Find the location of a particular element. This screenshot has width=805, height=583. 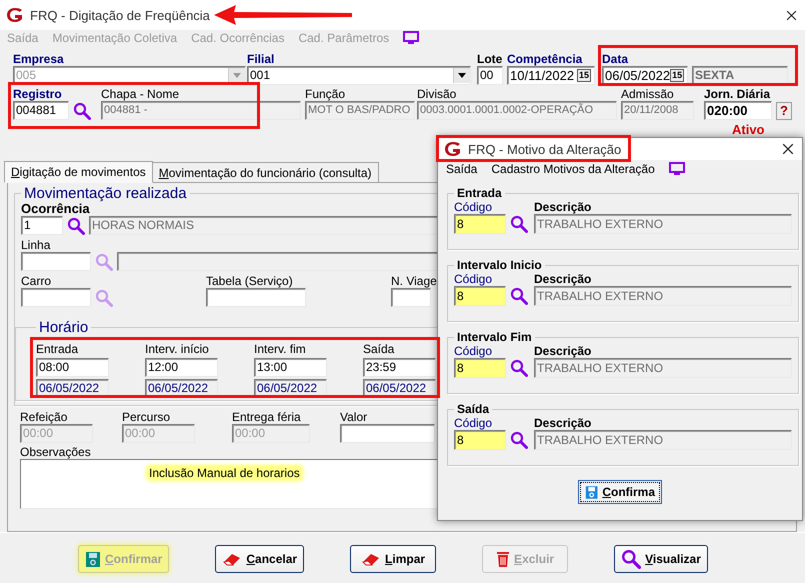

field-label: Interv. início is located at coordinates (177, 349).